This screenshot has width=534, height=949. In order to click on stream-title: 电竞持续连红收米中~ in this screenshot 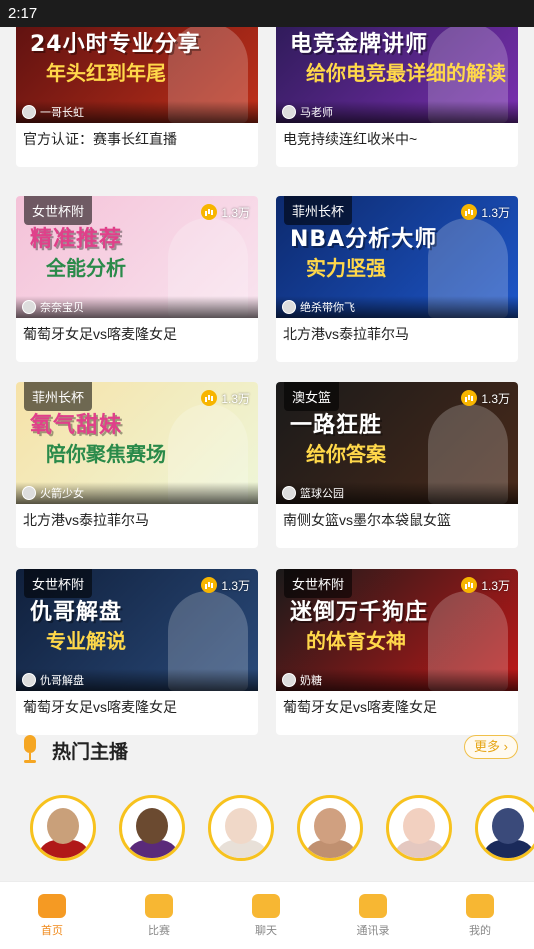, I will do `click(350, 139)`.